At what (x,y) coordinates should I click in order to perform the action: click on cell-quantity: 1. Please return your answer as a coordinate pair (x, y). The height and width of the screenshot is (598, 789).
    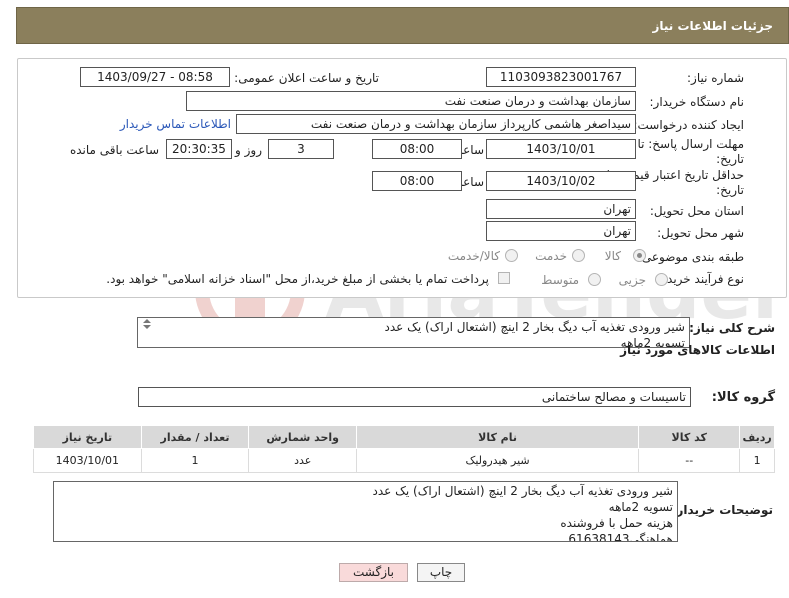
    Looking at the image, I should click on (195, 460).